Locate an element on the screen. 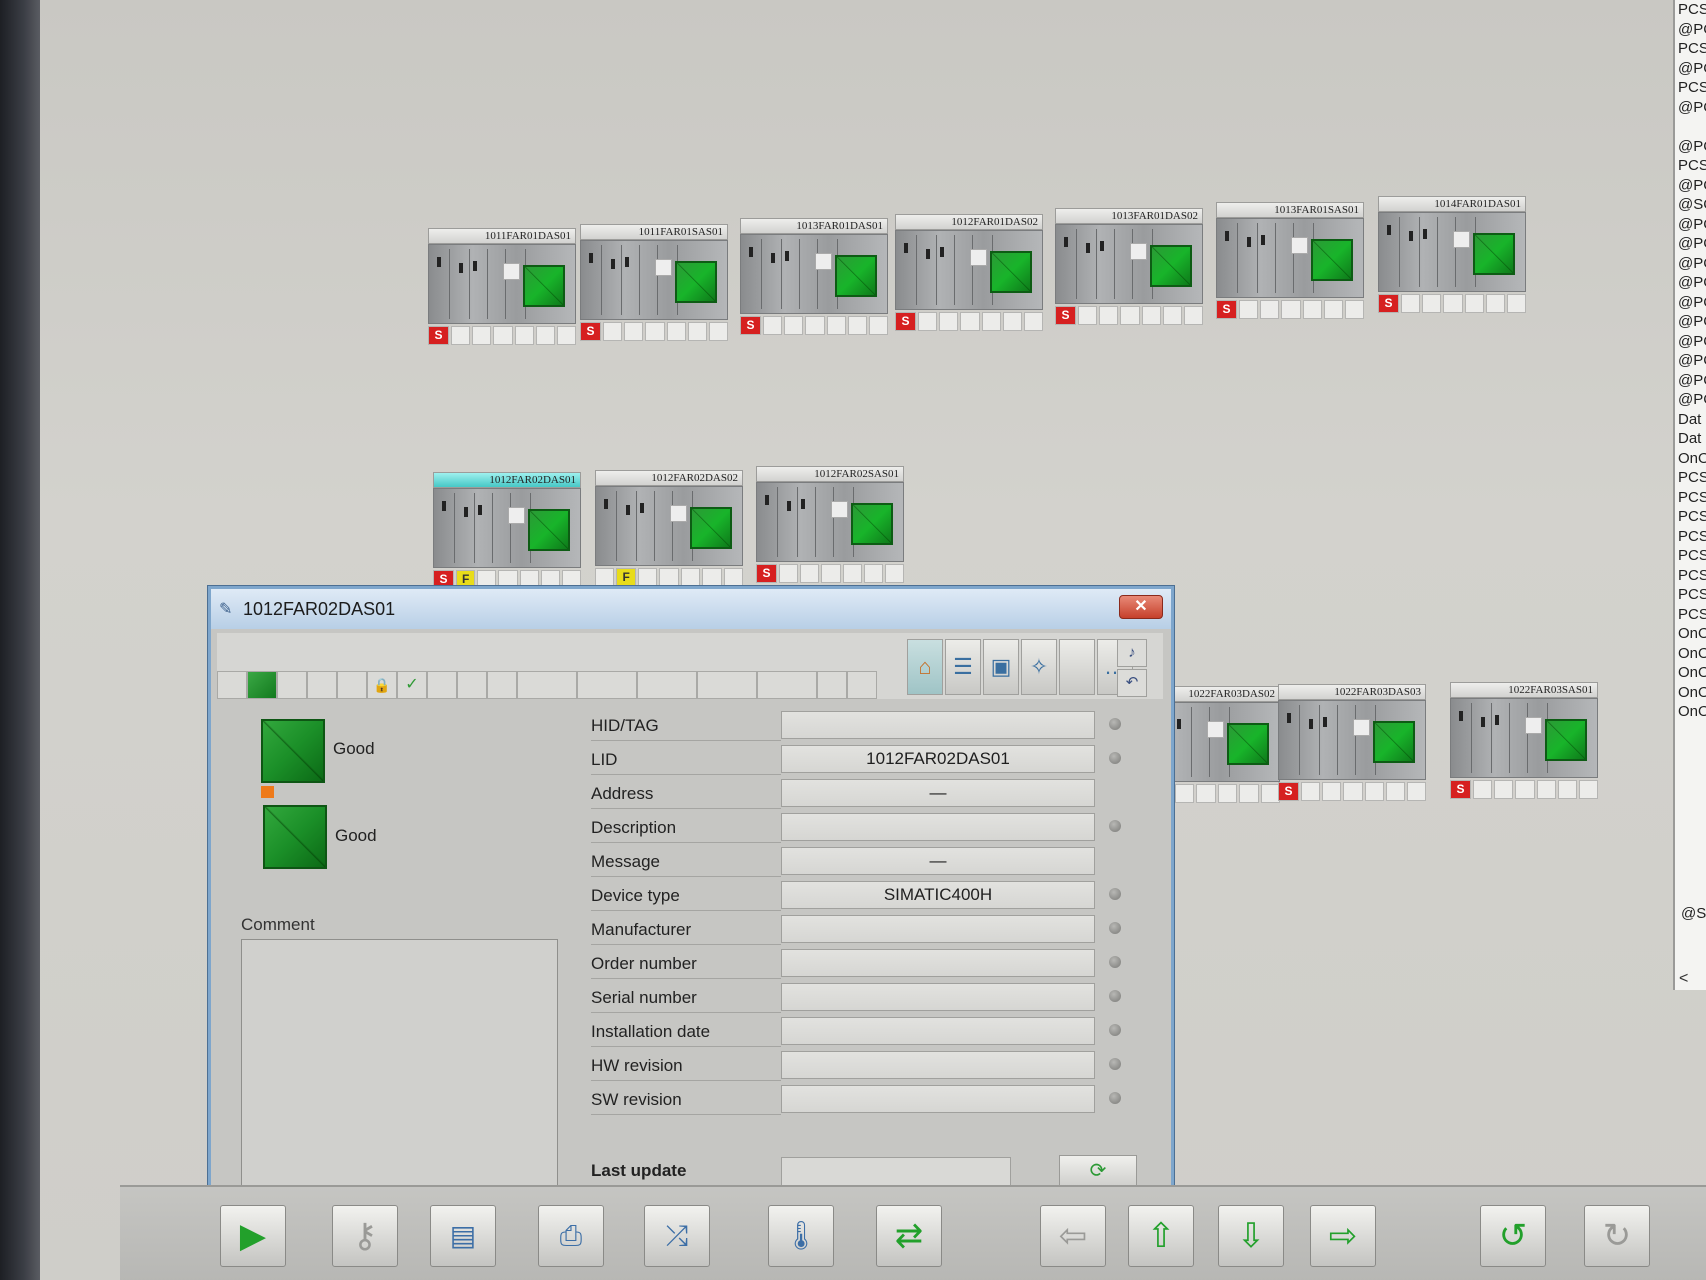 Image resolution: width=1706 pixels, height=1280 pixels. forward-icon: ↻ is located at coordinates (1617, 1236).